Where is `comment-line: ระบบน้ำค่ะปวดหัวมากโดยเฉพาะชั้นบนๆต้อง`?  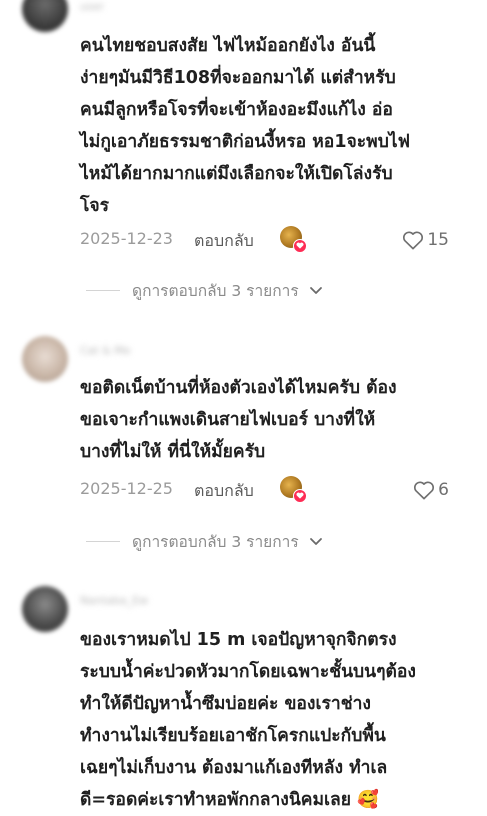
comment-line: ระบบน้ำค่ะปวดหัวมากโดยเฉพาะชั้นบนๆต้อง is located at coordinates (248, 672).